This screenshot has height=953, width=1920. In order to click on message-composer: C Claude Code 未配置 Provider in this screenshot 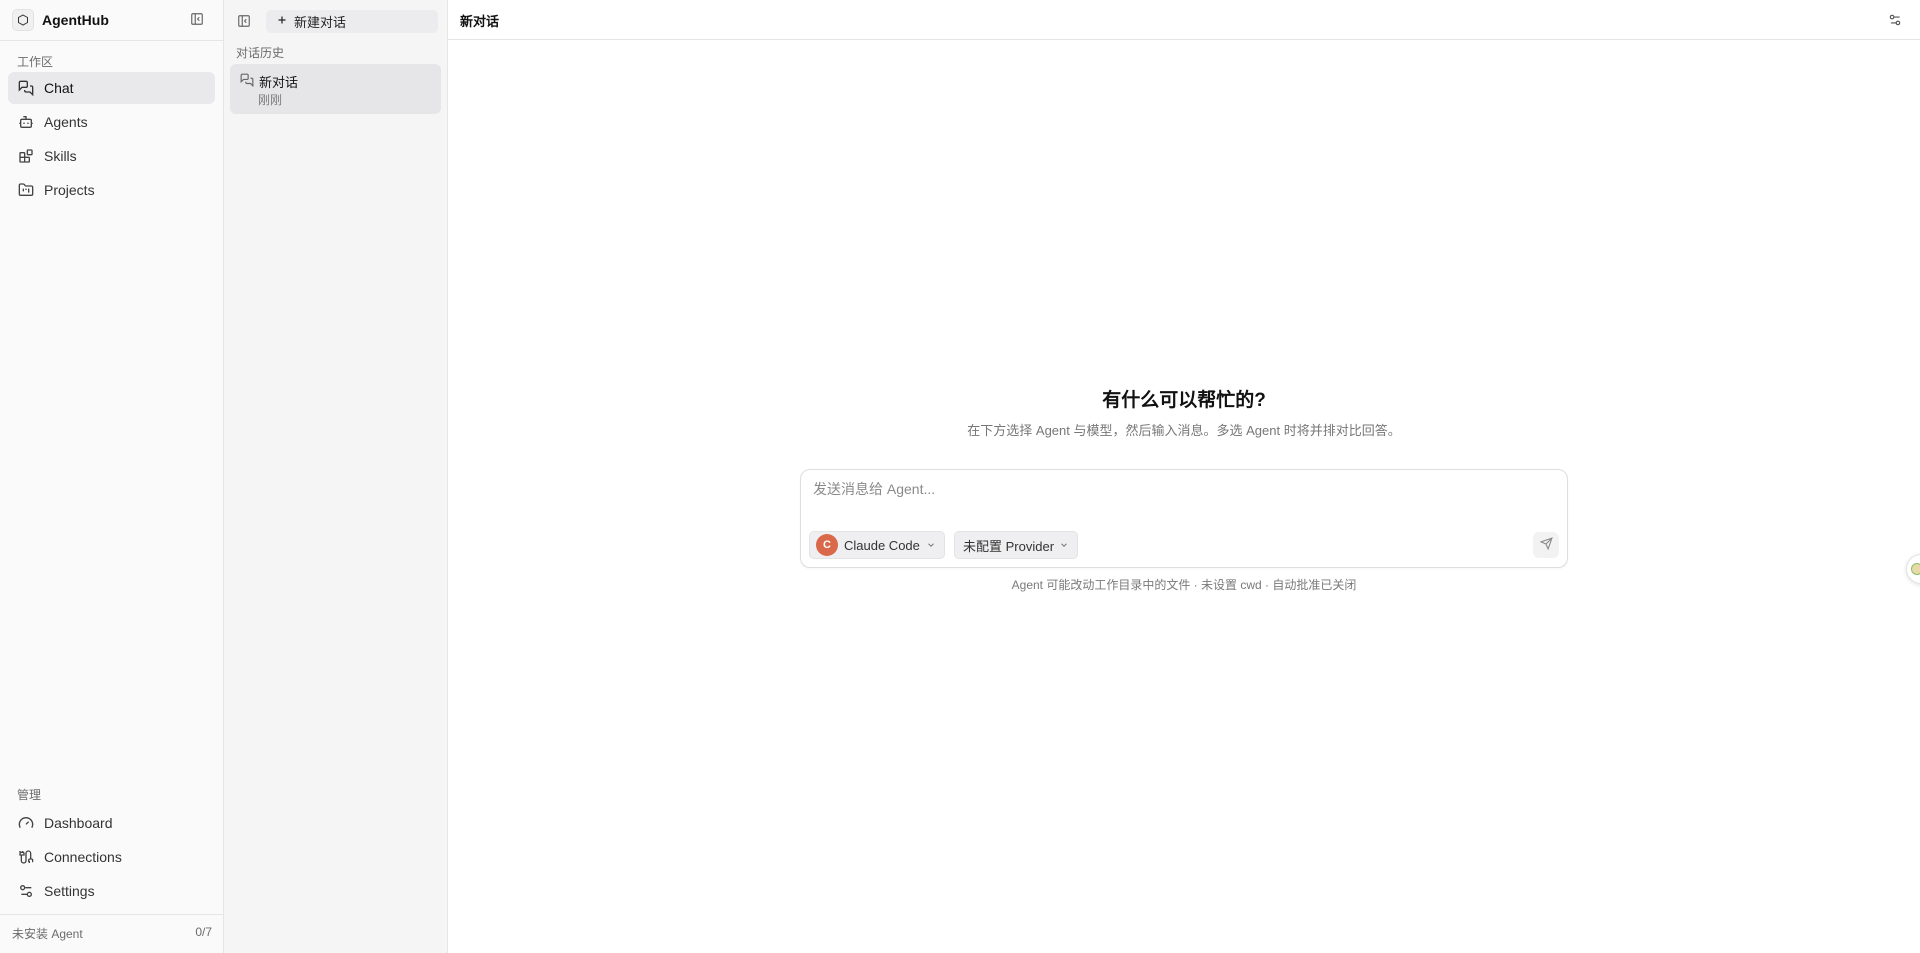, I will do `click(1184, 518)`.